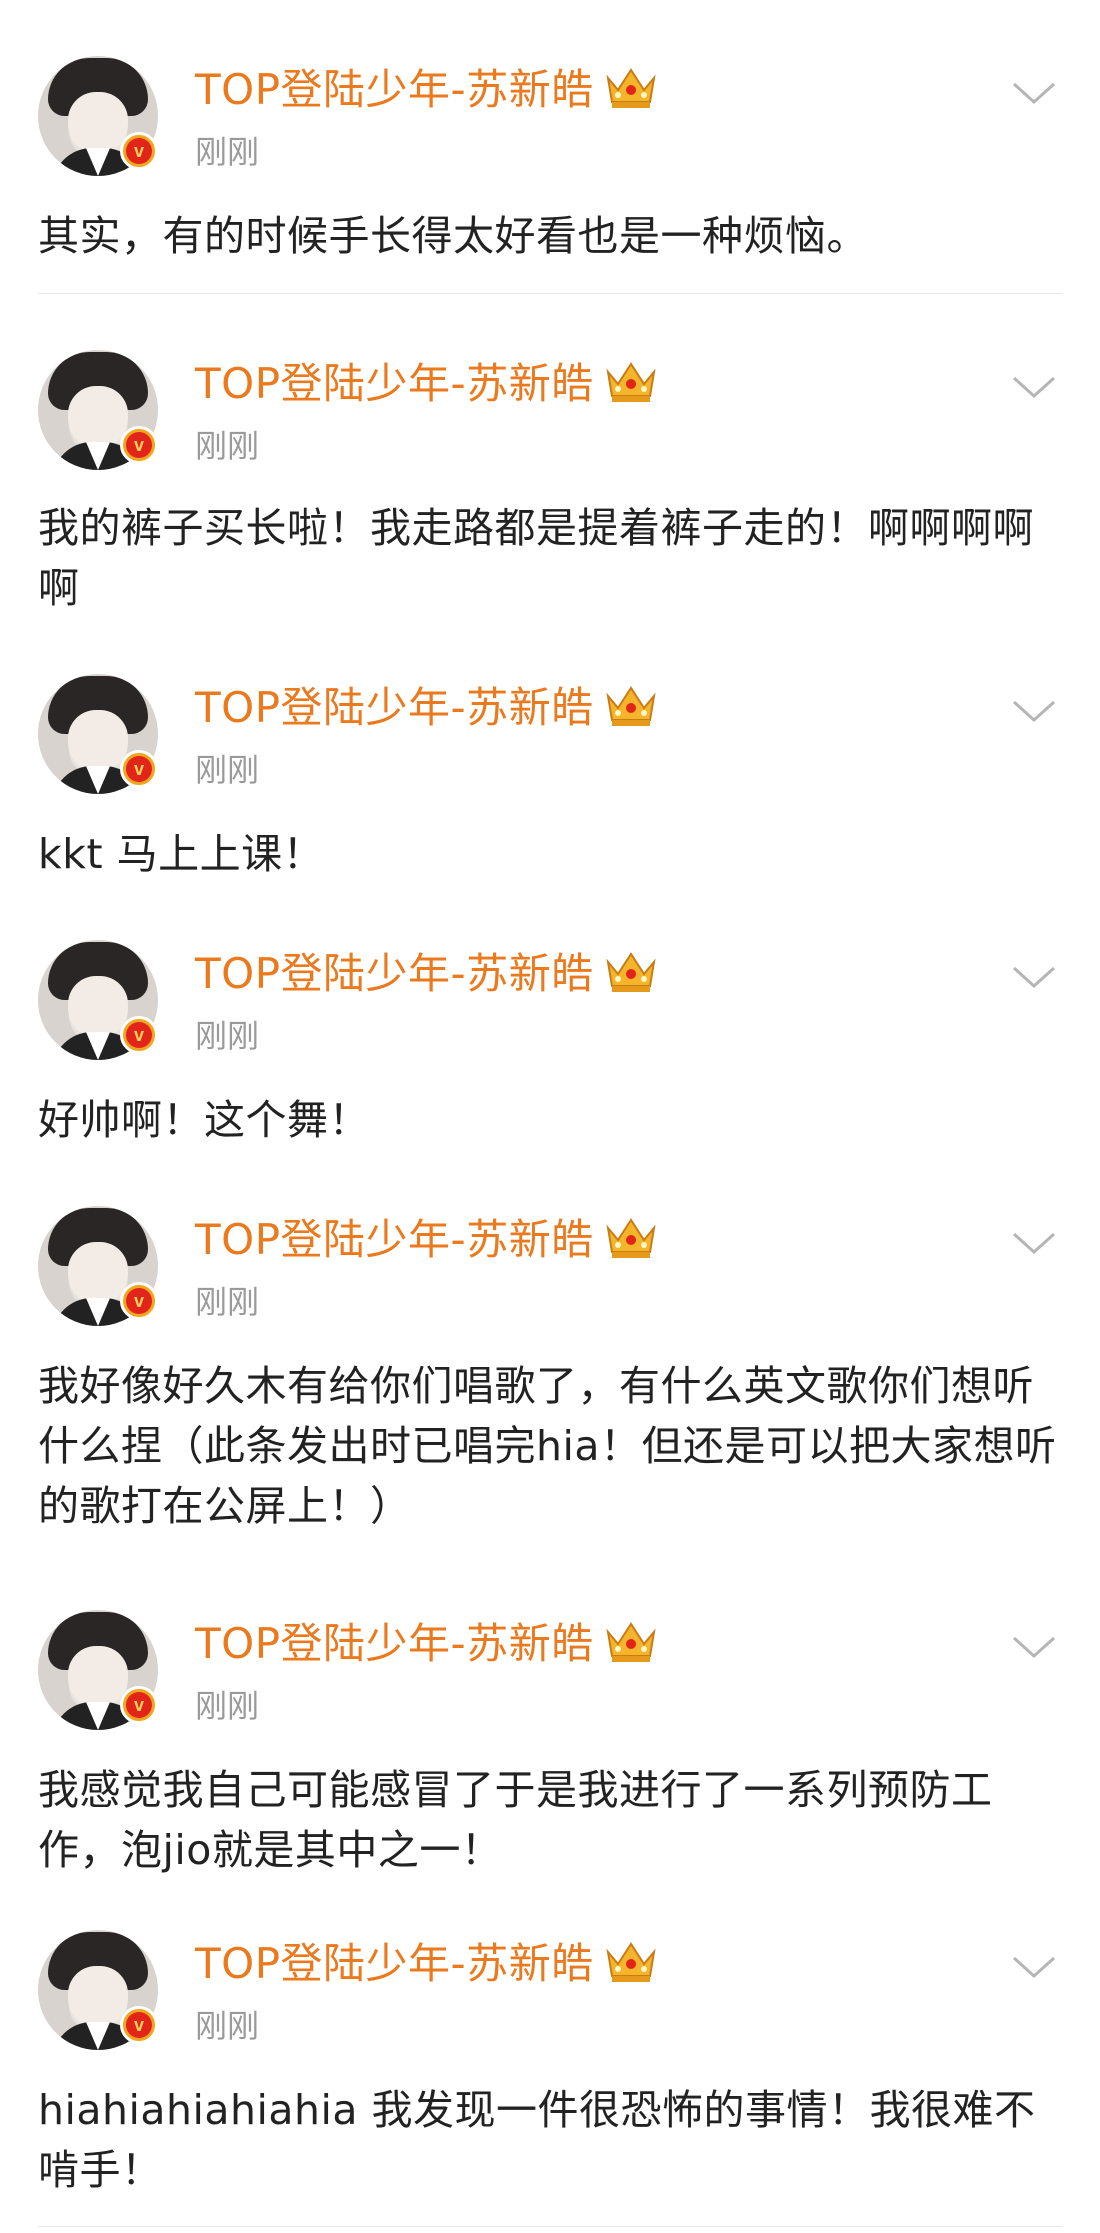  Describe the element at coordinates (181, 854) in the screenshot. I see `post-text: kkt 马上上课！` at that location.